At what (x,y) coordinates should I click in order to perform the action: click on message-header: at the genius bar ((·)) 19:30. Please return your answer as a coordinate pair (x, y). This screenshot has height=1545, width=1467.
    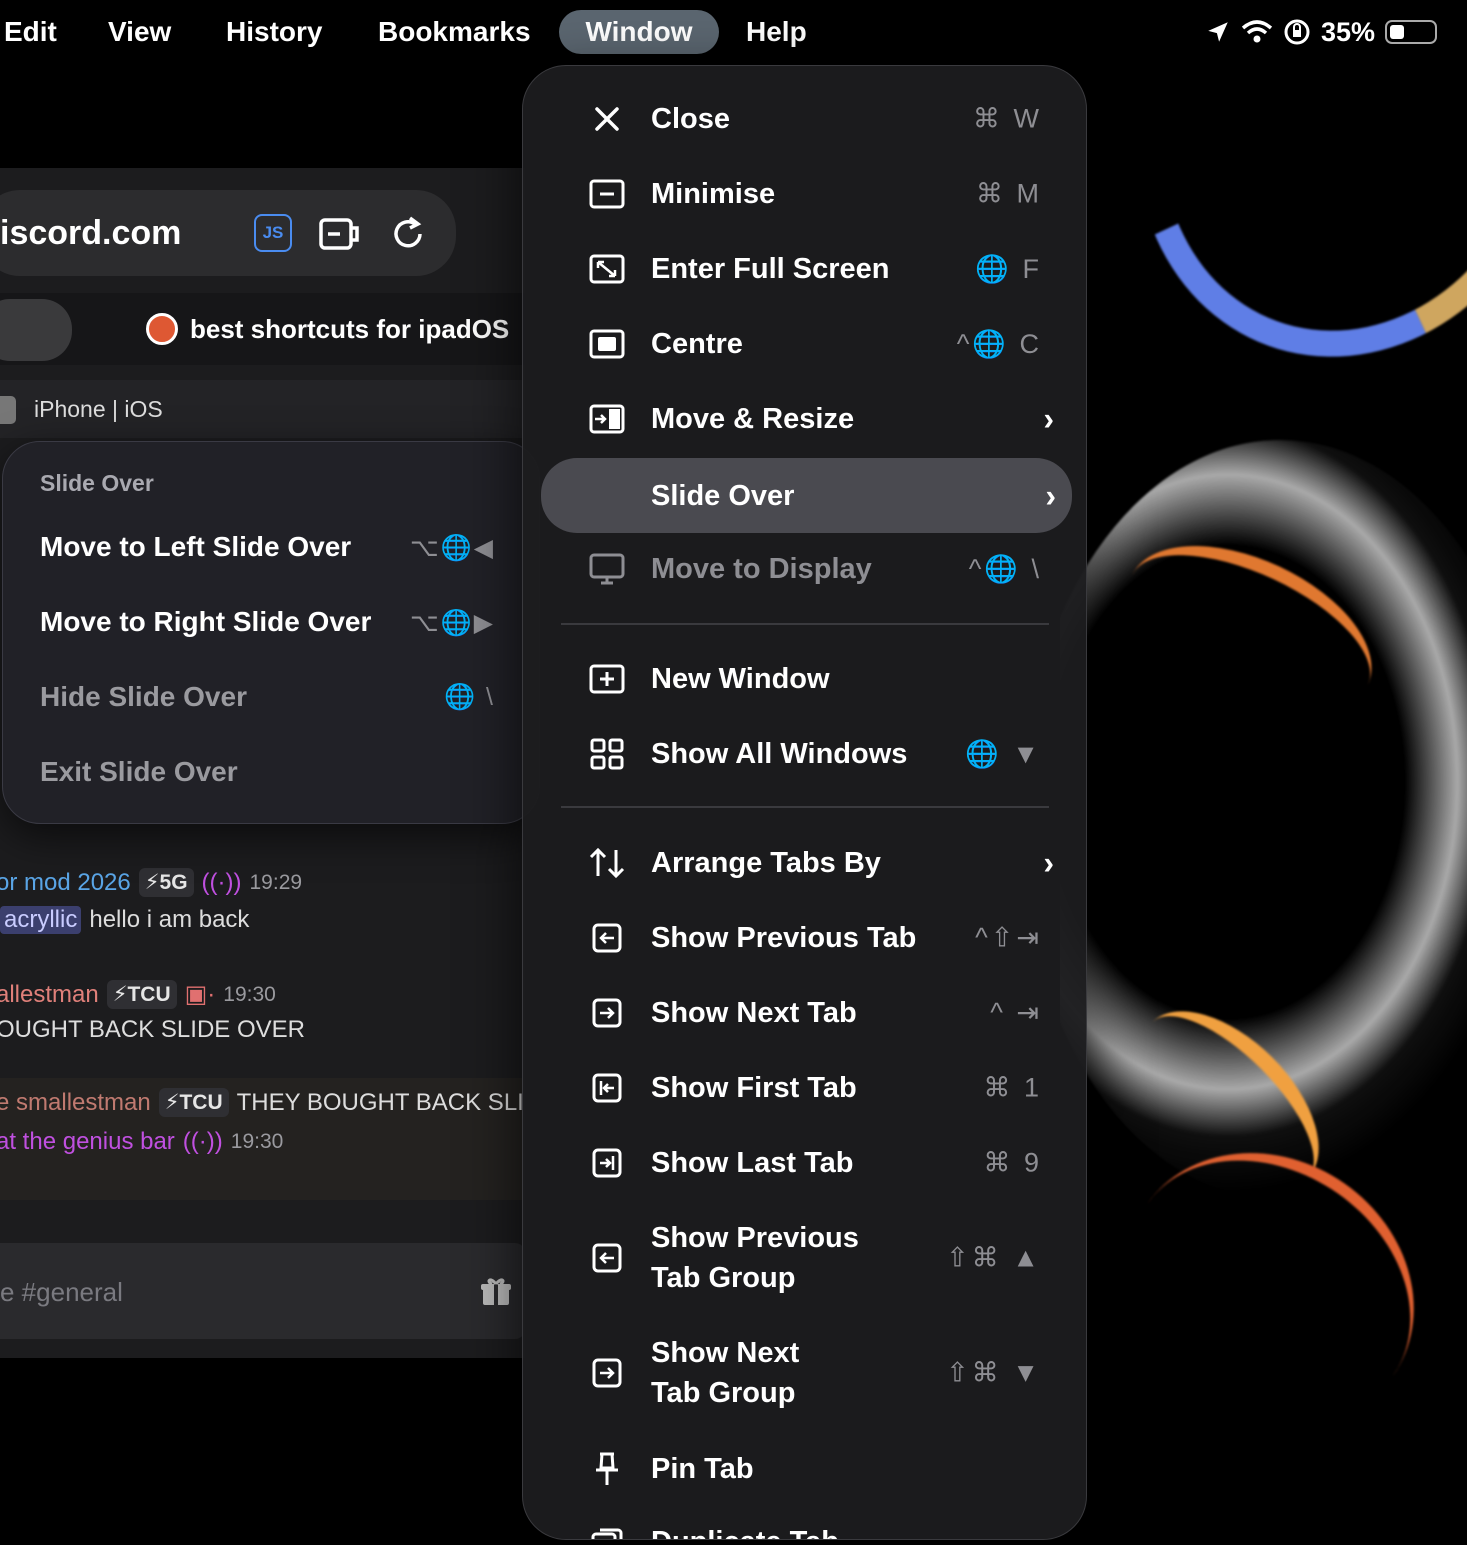
    Looking at the image, I should click on (141, 1142).